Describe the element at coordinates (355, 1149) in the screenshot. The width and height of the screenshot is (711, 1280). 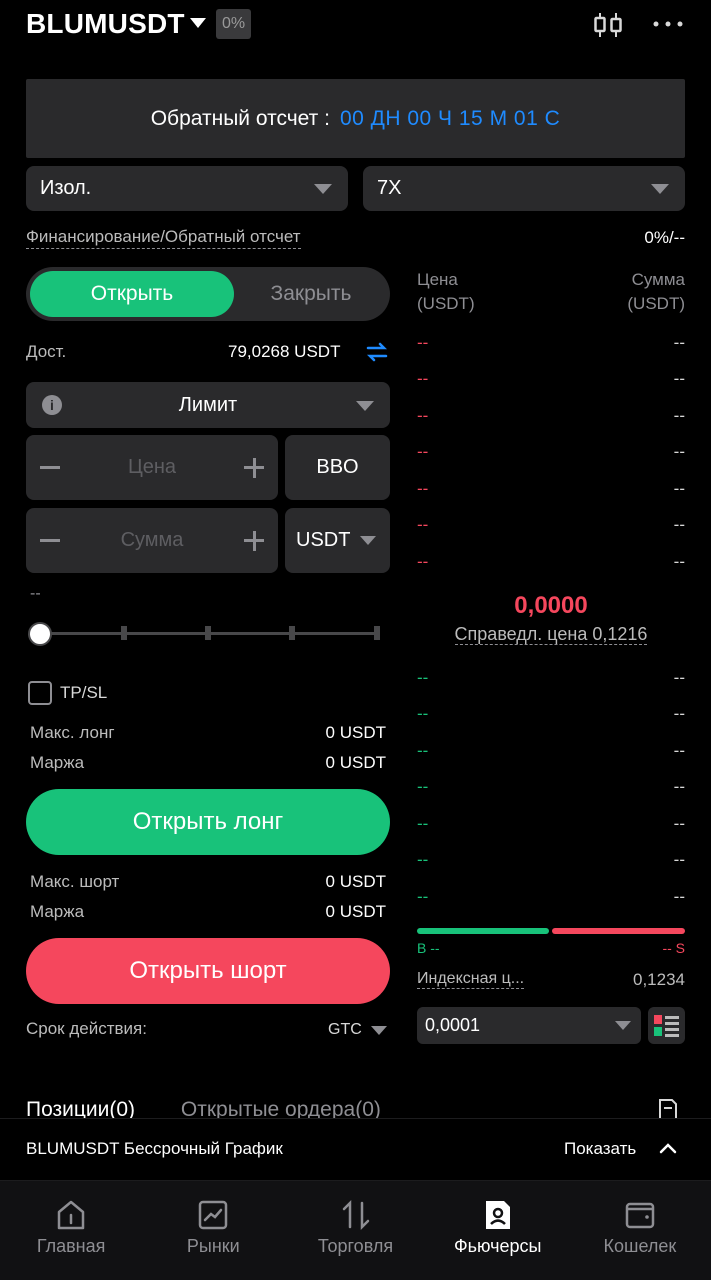
I see `chart-bar: BLUMUSDT Бессрочный График Показать` at that location.